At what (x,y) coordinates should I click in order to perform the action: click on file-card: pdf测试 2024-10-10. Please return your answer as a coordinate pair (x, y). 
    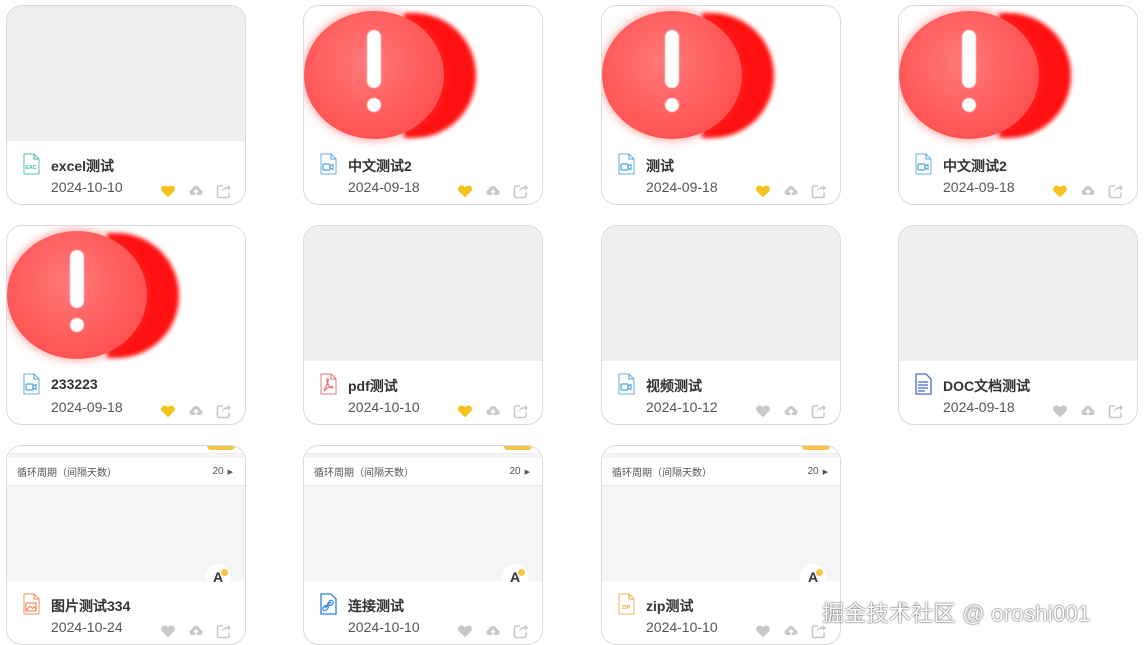
    Looking at the image, I should click on (423, 325).